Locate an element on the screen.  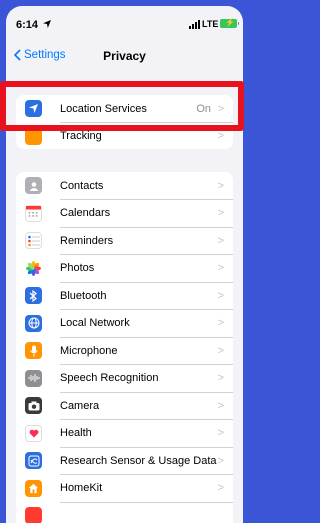
microphone-icon is located at coordinates (33, 351).